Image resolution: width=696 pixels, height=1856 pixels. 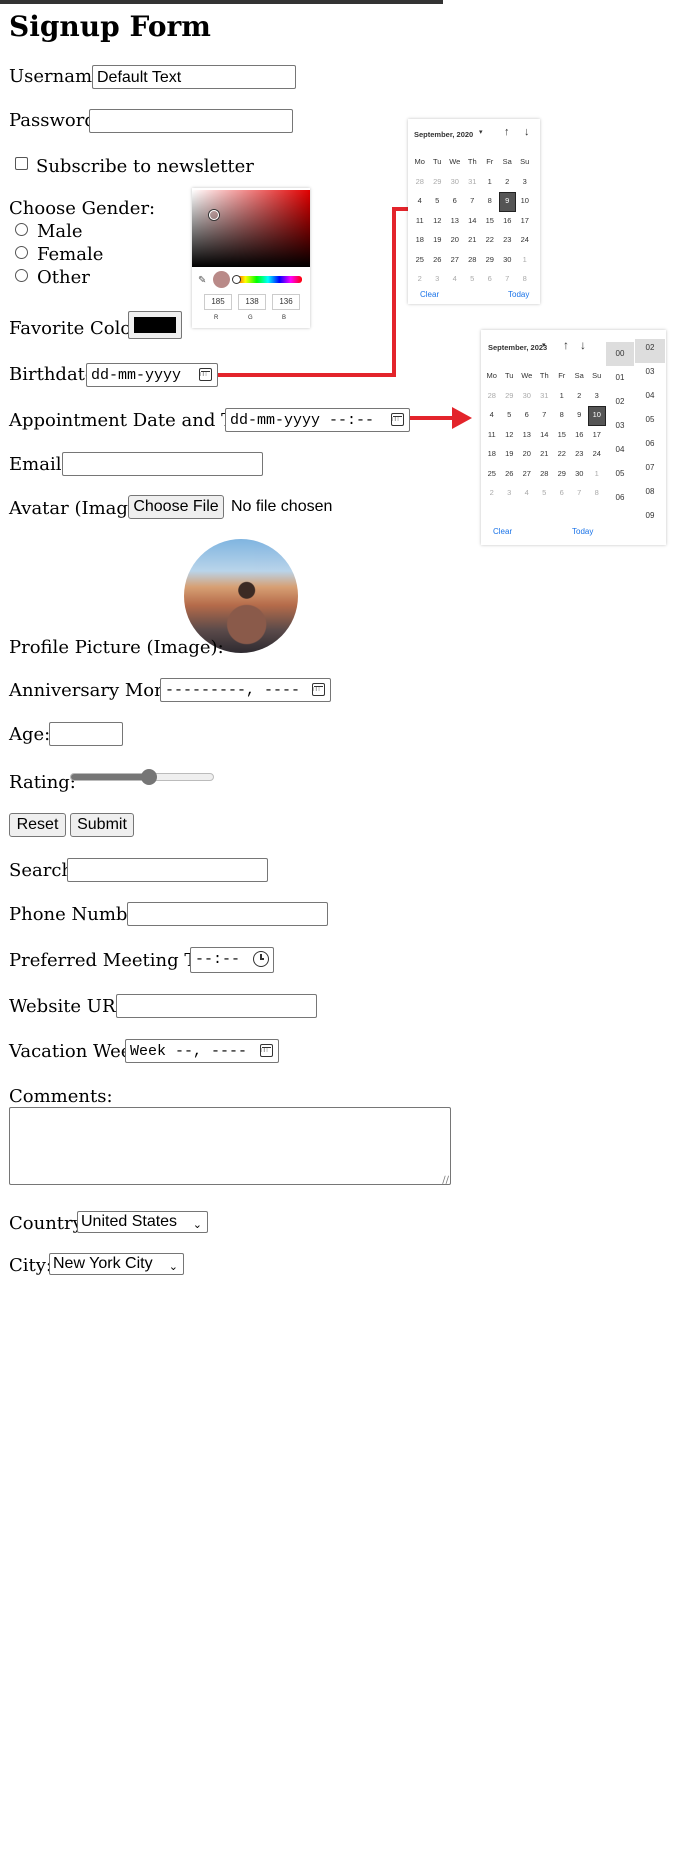 I want to click on age-input, so click(x=86, y=734).